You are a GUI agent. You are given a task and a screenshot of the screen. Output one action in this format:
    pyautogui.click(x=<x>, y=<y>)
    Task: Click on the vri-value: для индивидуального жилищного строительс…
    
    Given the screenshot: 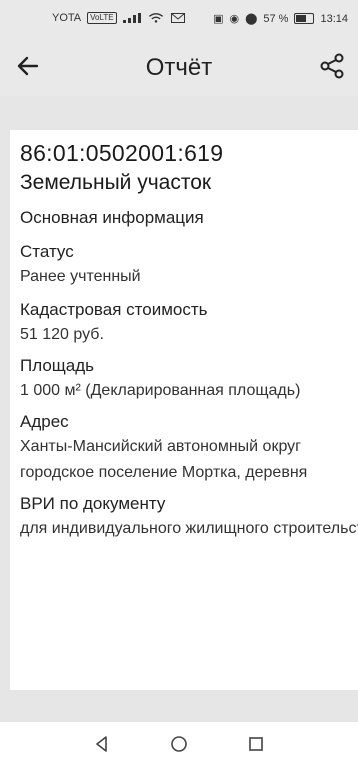 What is the action you would take?
    pyautogui.click(x=189, y=528)
    